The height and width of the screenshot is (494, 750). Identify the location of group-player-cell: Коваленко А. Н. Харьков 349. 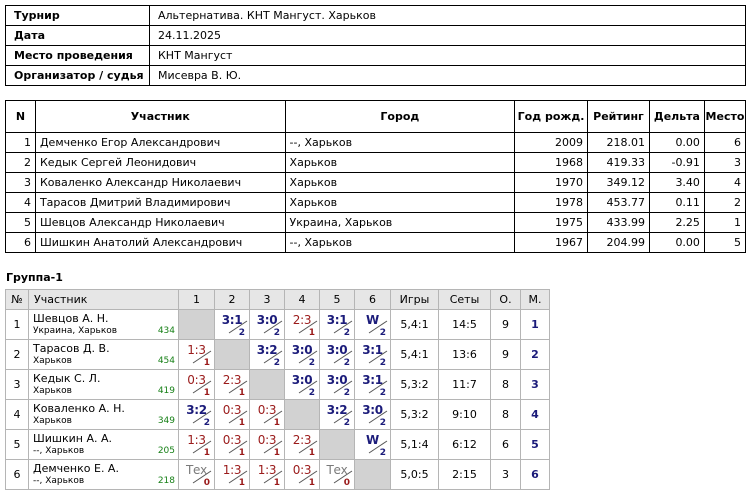
(103, 414).